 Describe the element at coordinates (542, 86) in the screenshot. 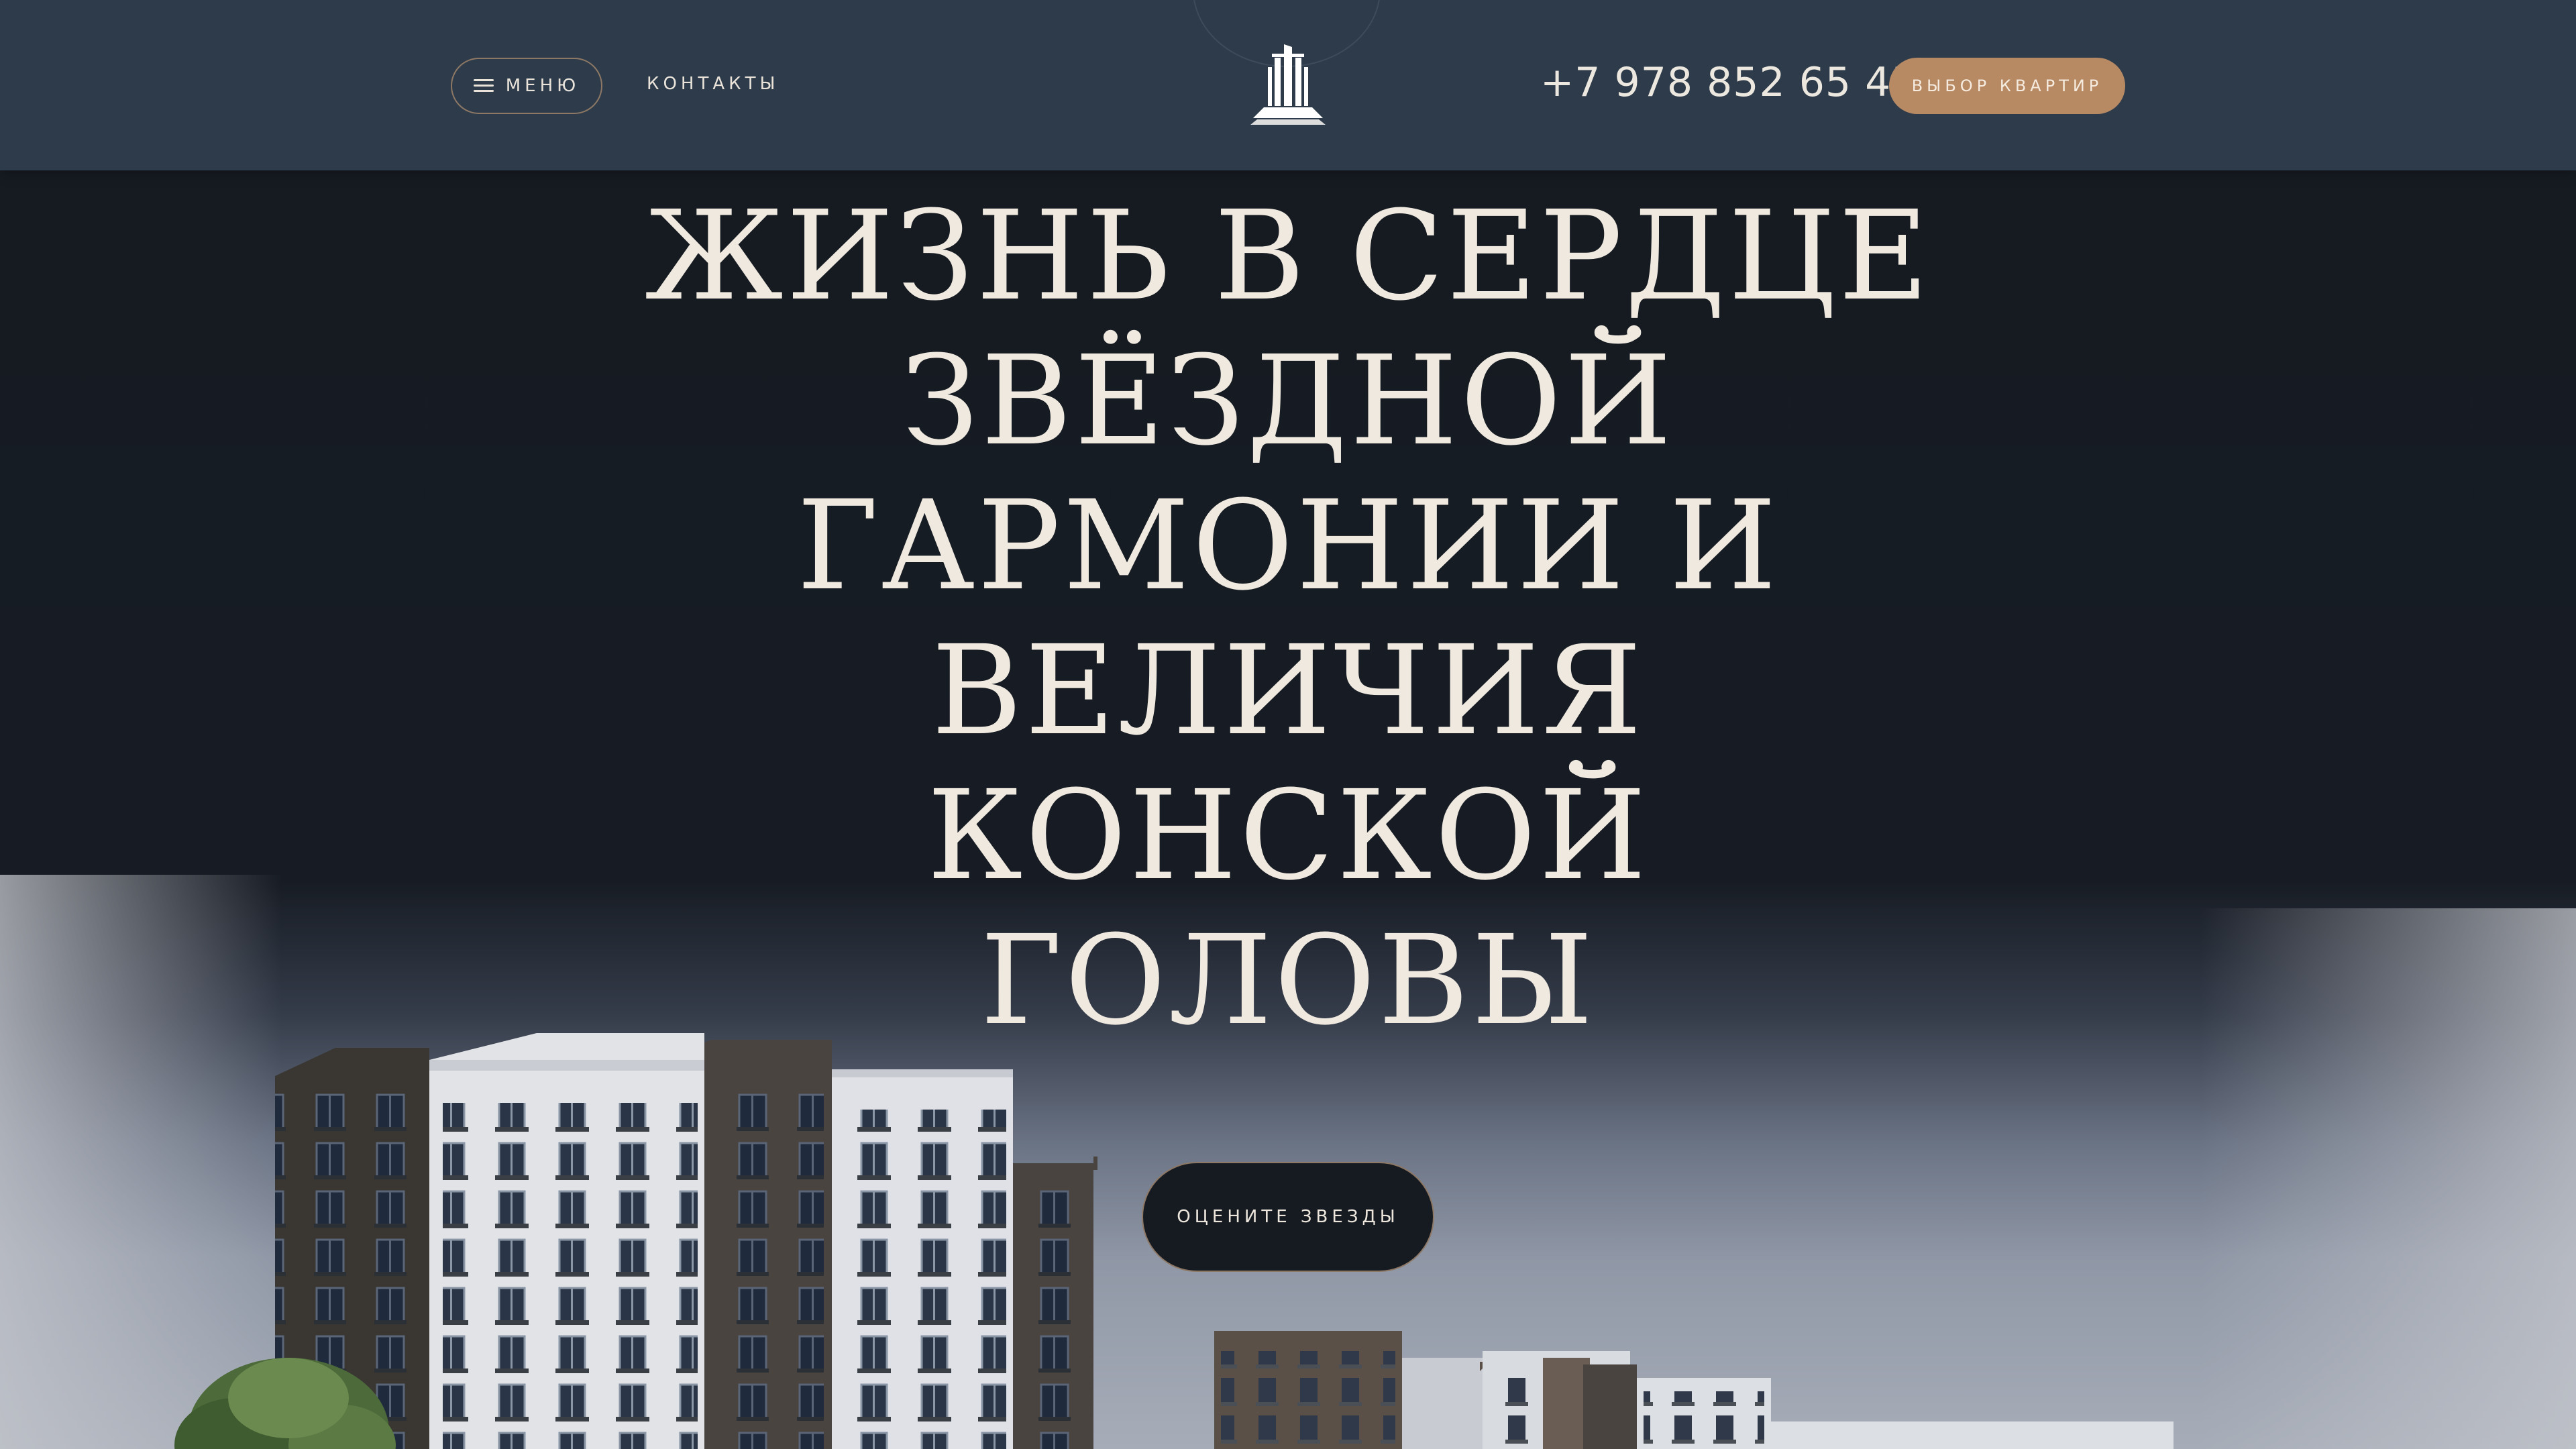

I see `menu-button-label: МЕНЮ` at that location.